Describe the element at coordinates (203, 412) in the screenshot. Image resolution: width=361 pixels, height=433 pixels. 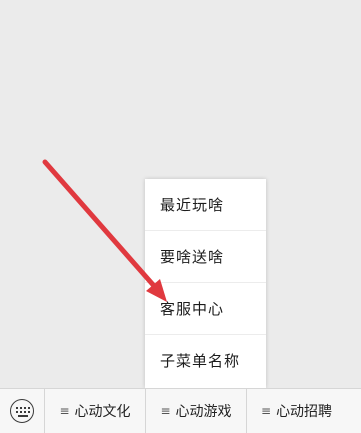
I see `menu-tab-label: 心动游戏` at that location.